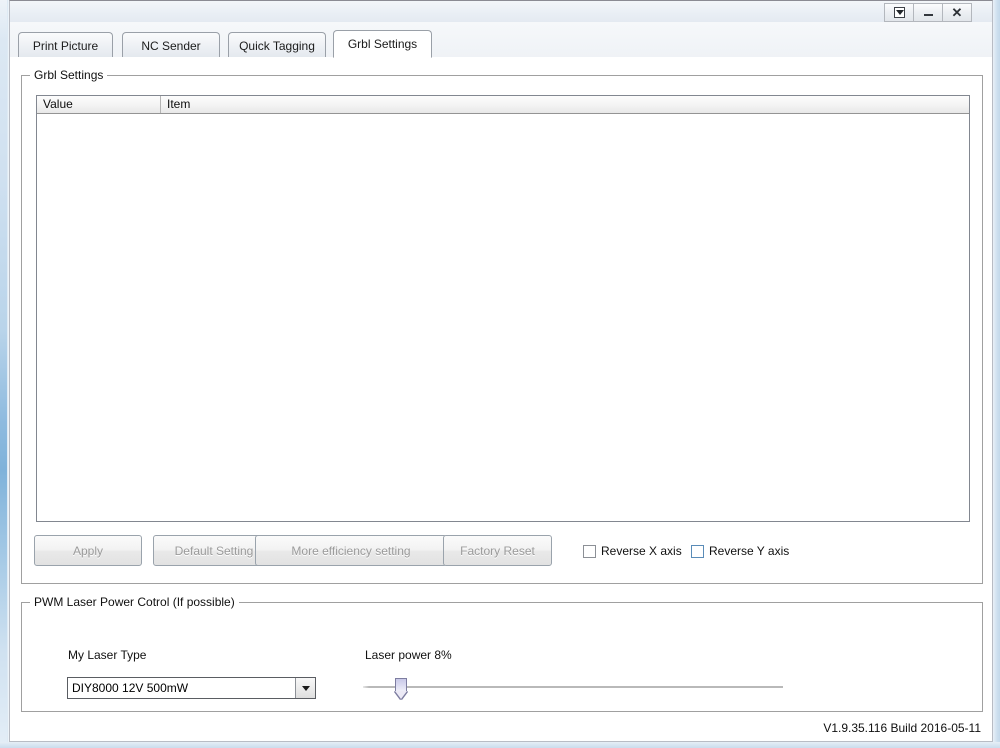  What do you see at coordinates (641, 551) in the screenshot?
I see `checkbox-label: Reverse X axis` at bounding box center [641, 551].